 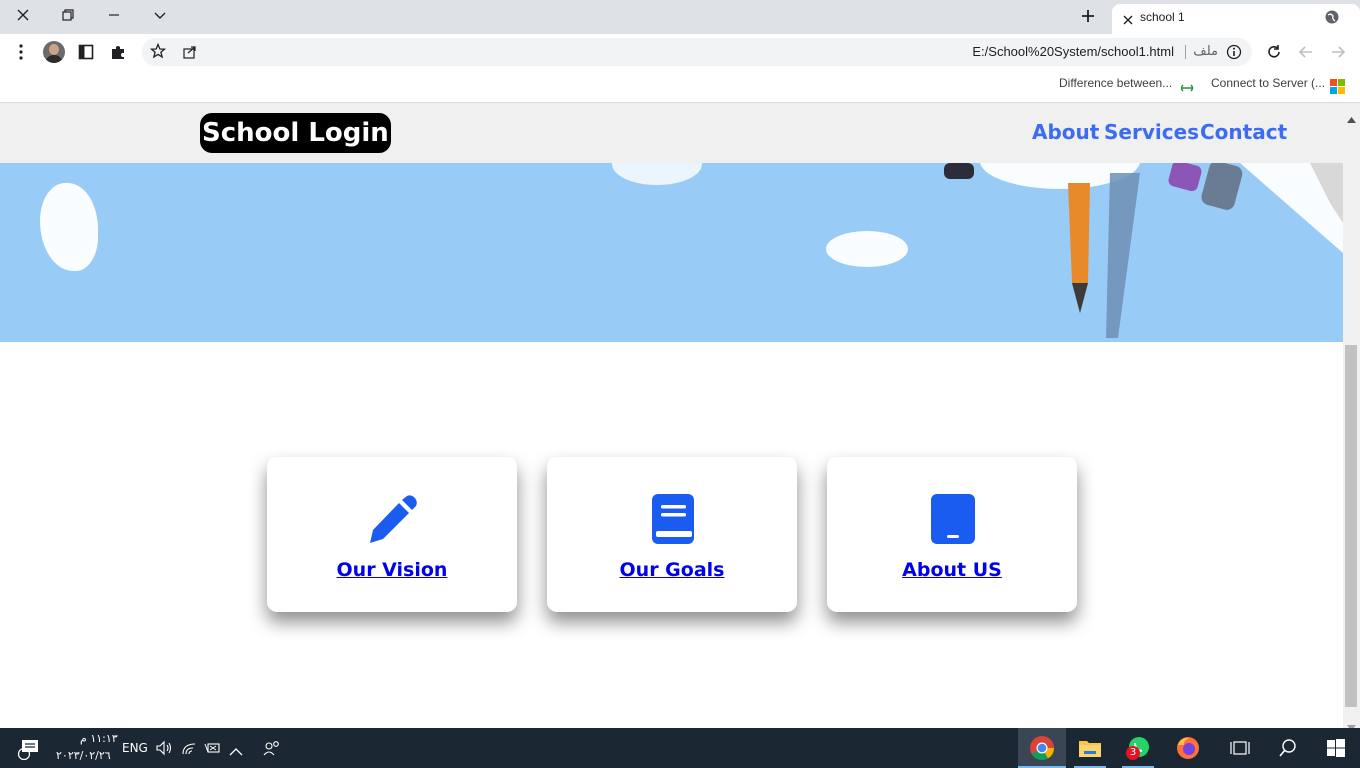 I want to click on reload-icon, so click(x=1274, y=51).